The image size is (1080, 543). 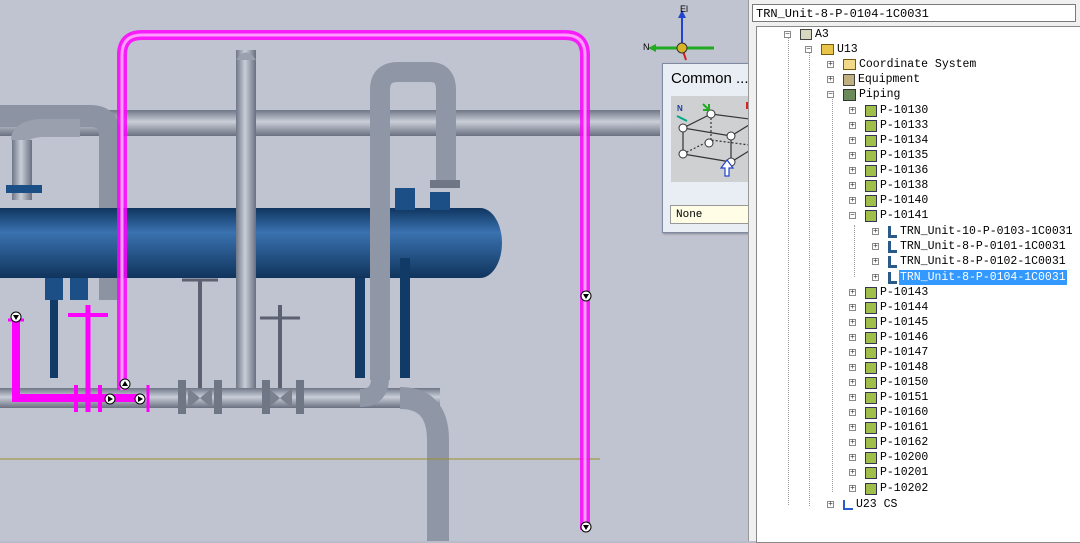 What do you see at coordinates (889, 125) in the screenshot?
I see `tree-node-pipeline: + P-10133` at bounding box center [889, 125].